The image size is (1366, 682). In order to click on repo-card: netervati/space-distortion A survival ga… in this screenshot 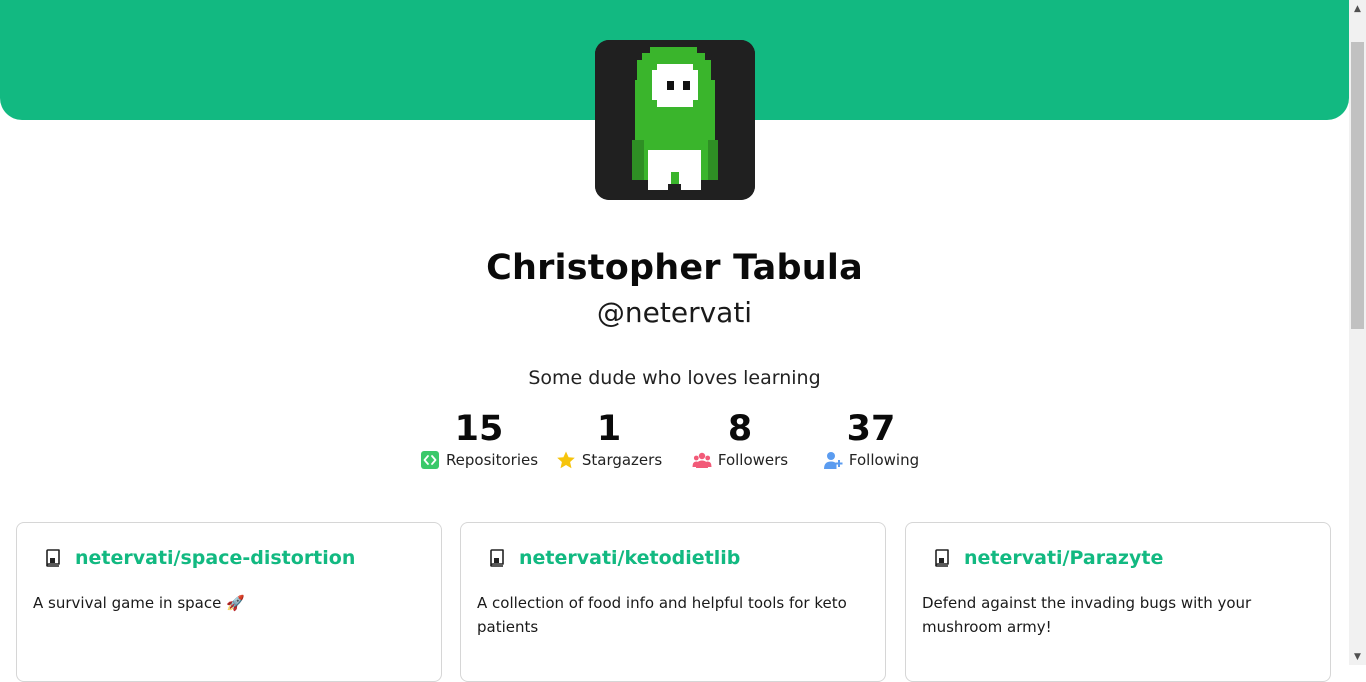, I will do `click(229, 602)`.